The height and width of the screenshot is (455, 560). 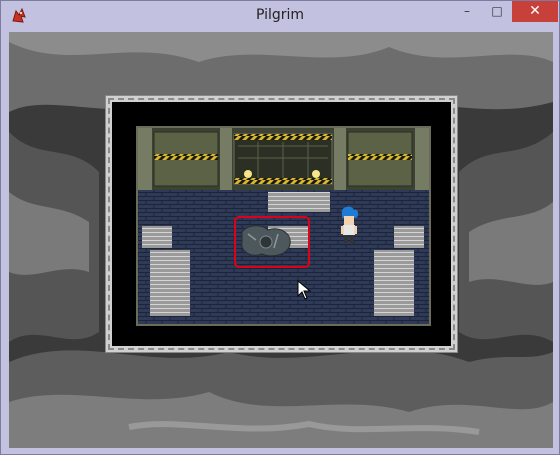 What do you see at coordinates (304, 290) in the screenshot?
I see `mouse-cursor-icon` at bounding box center [304, 290].